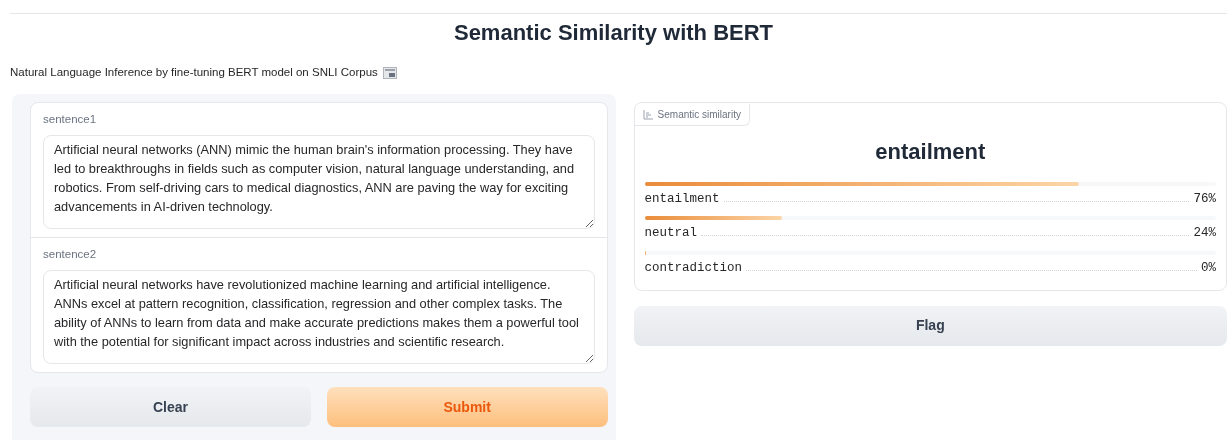 This screenshot has height=446, width=1227. Describe the element at coordinates (693, 269) in the screenshot. I see `class-label: contradiction` at that location.